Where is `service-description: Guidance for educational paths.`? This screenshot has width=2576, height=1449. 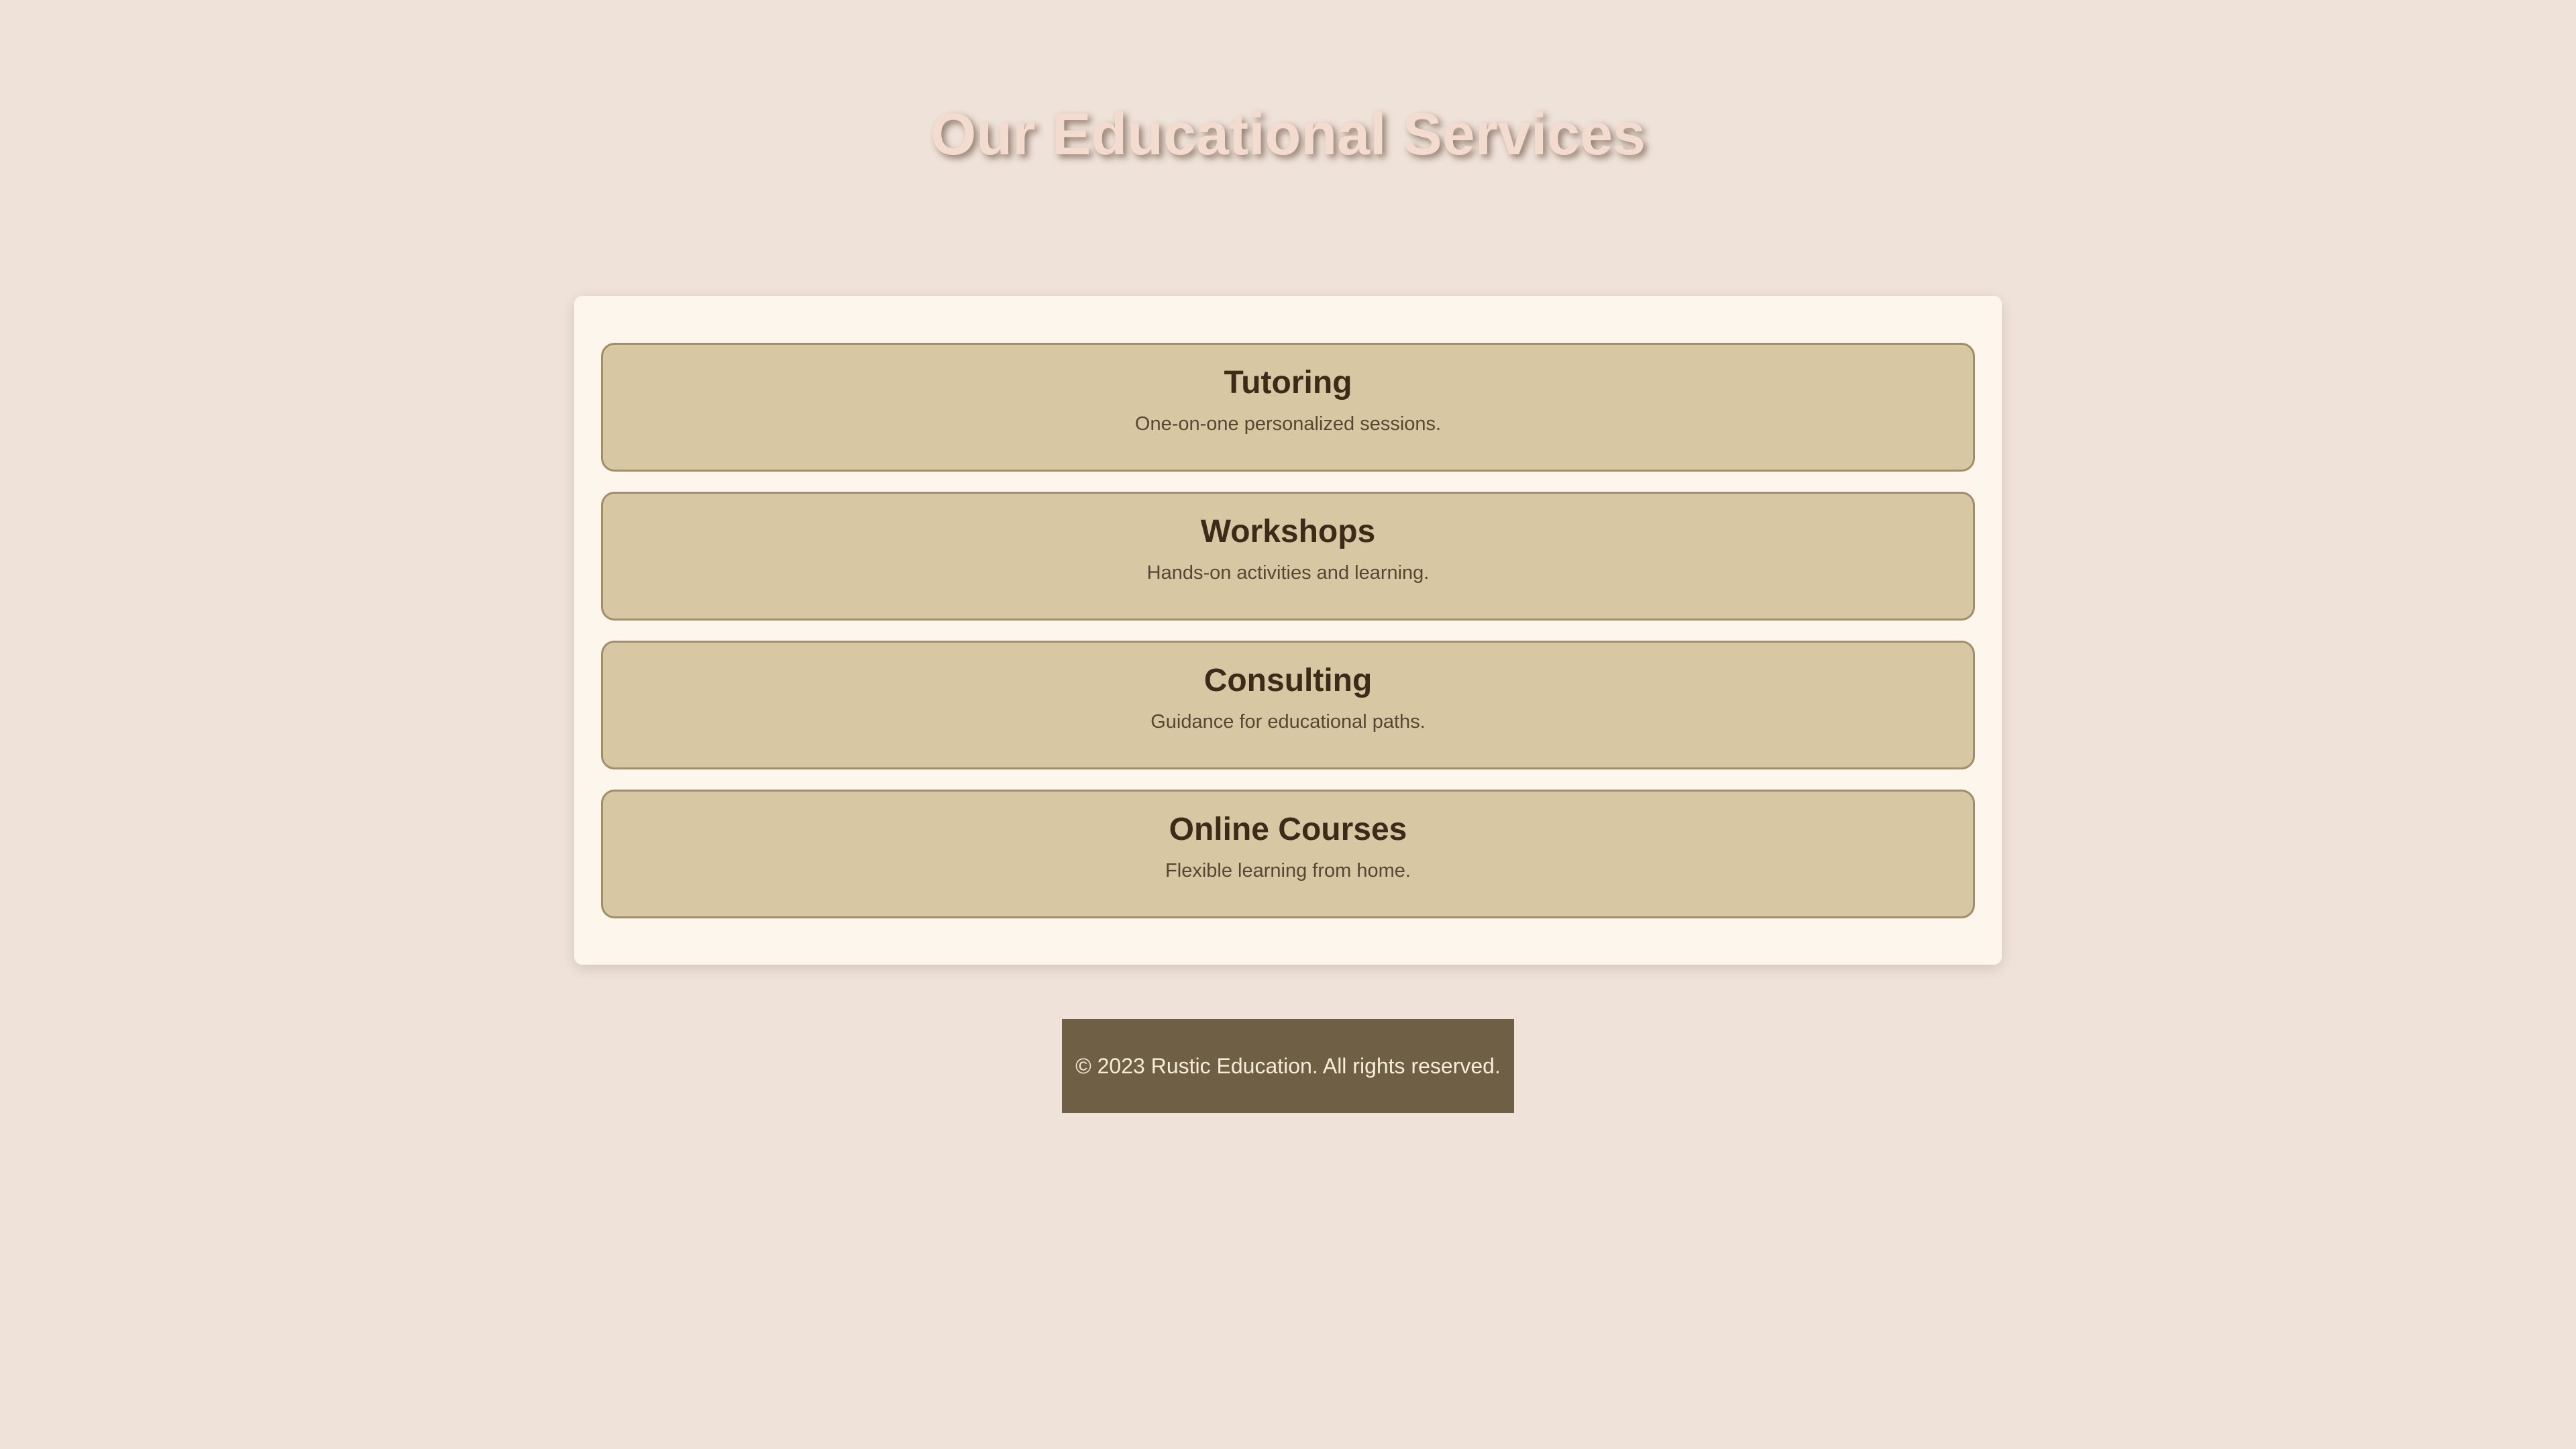
service-description: Guidance for educational paths. is located at coordinates (1288, 722).